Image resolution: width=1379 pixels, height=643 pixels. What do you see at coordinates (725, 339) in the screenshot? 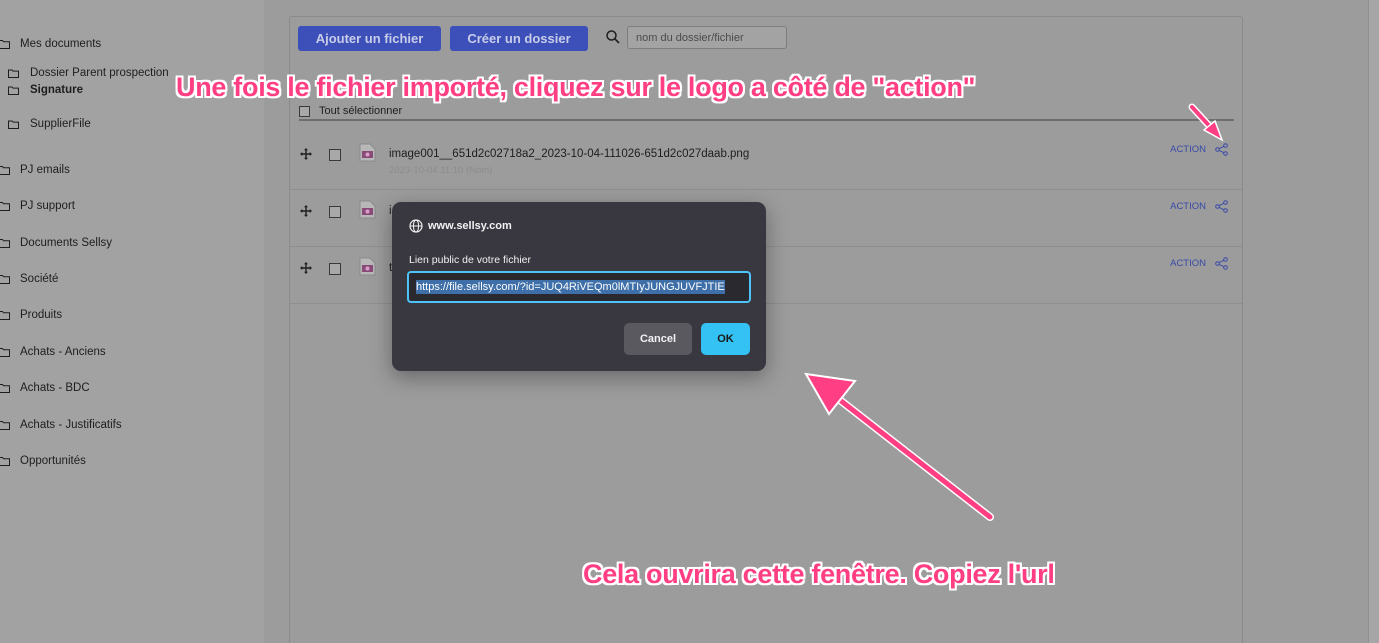
I see `ok-button: OK` at bounding box center [725, 339].